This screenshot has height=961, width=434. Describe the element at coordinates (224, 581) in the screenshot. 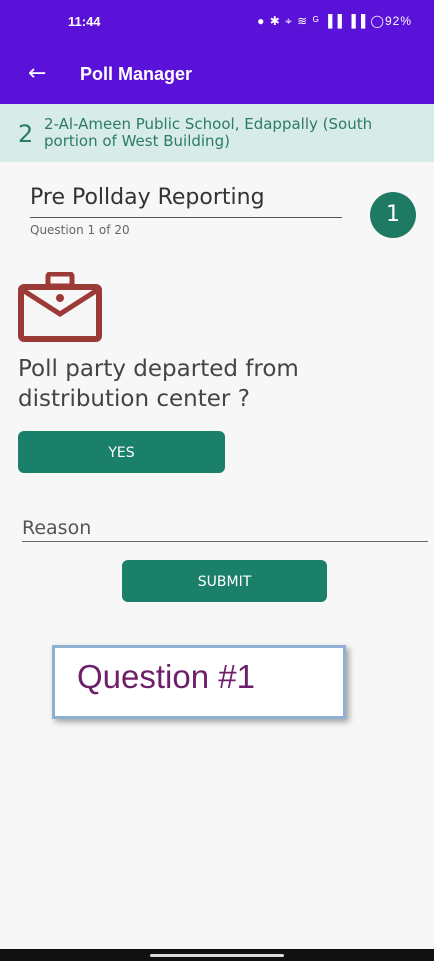

I see `submit-button: SUBMIT` at that location.